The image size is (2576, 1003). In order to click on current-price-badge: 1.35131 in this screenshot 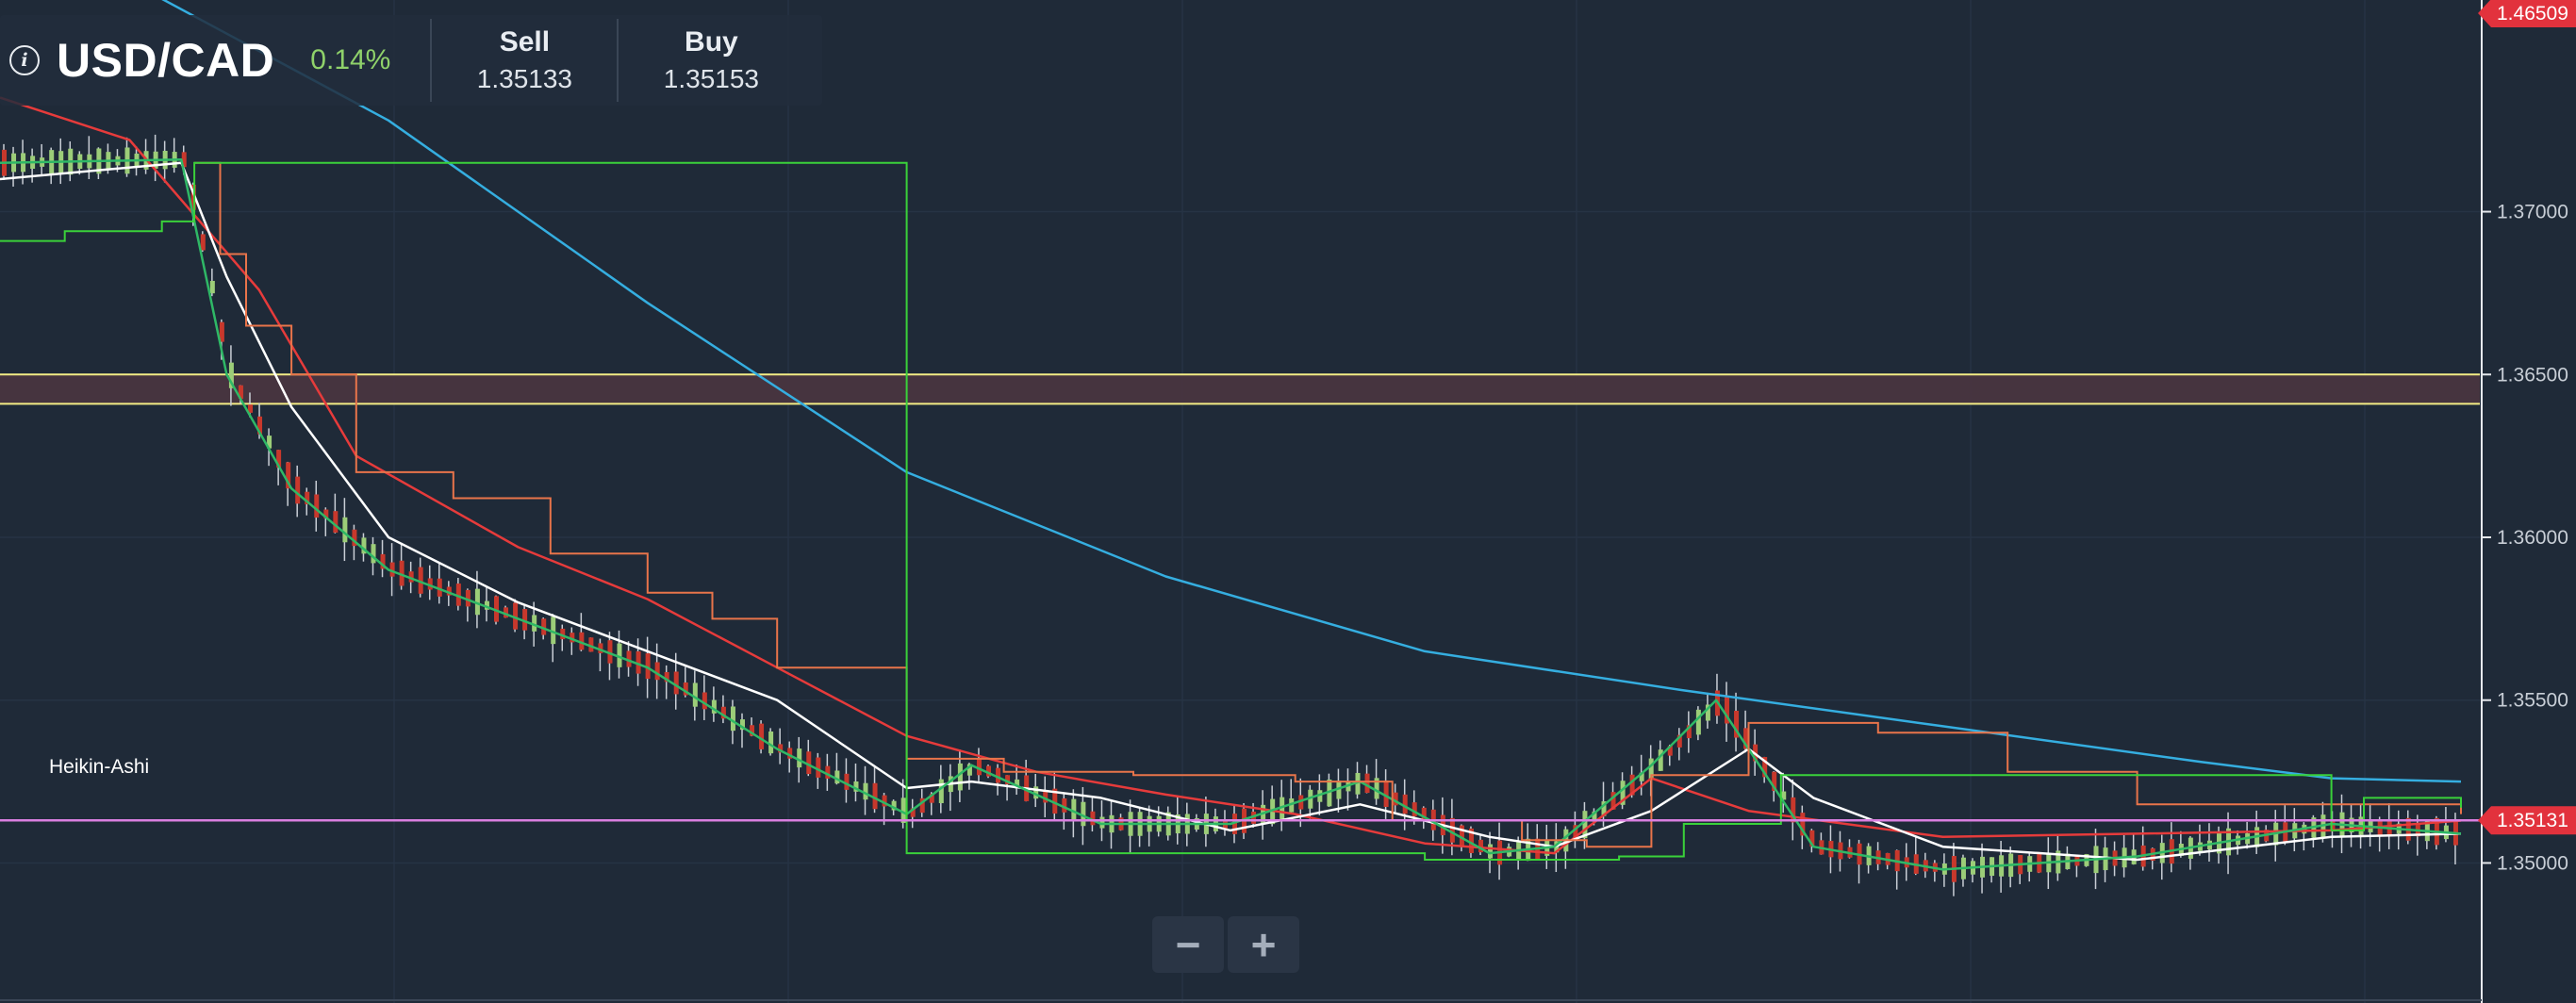, I will do `click(2532, 820)`.